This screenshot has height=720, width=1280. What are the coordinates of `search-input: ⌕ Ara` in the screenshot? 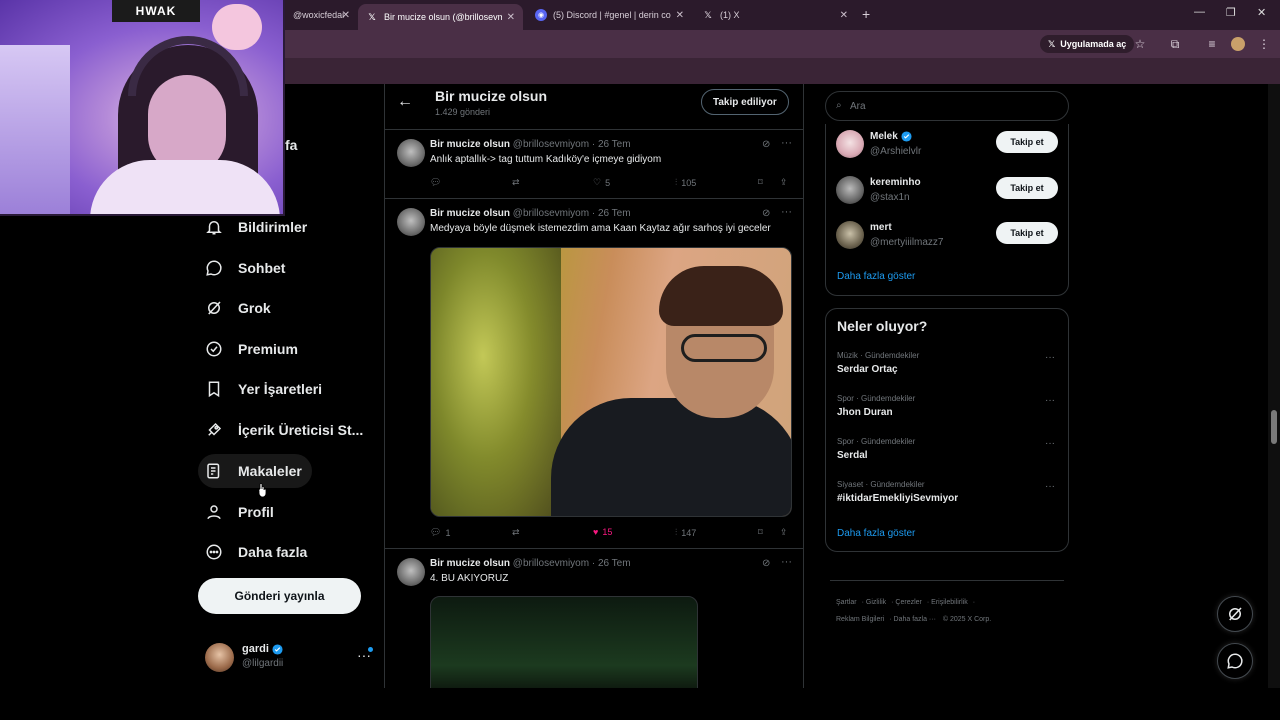 It's located at (947, 106).